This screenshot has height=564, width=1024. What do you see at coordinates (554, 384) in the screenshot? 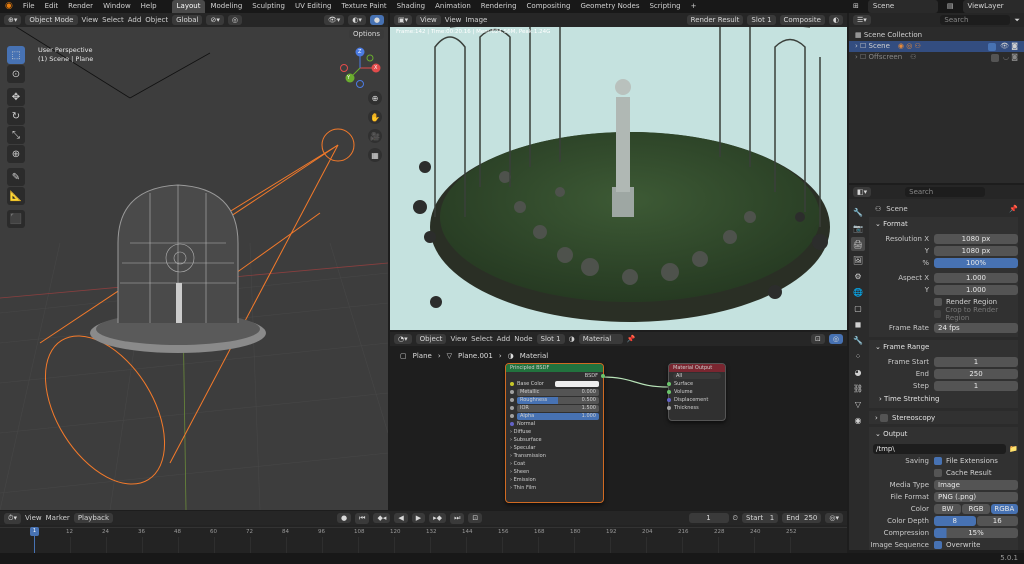
I see `base-color-row: Base Color` at bounding box center [554, 384].